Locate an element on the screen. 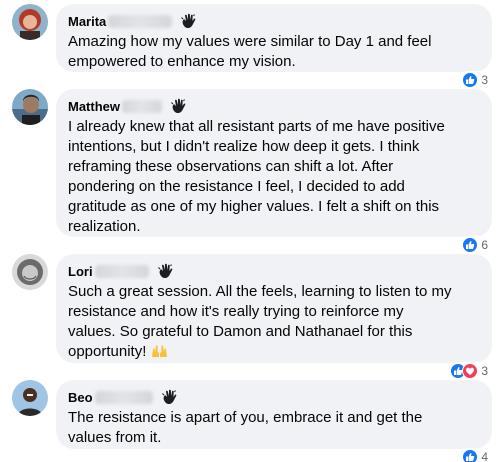 The image size is (498, 462). heart-icon is located at coordinates (470, 371).